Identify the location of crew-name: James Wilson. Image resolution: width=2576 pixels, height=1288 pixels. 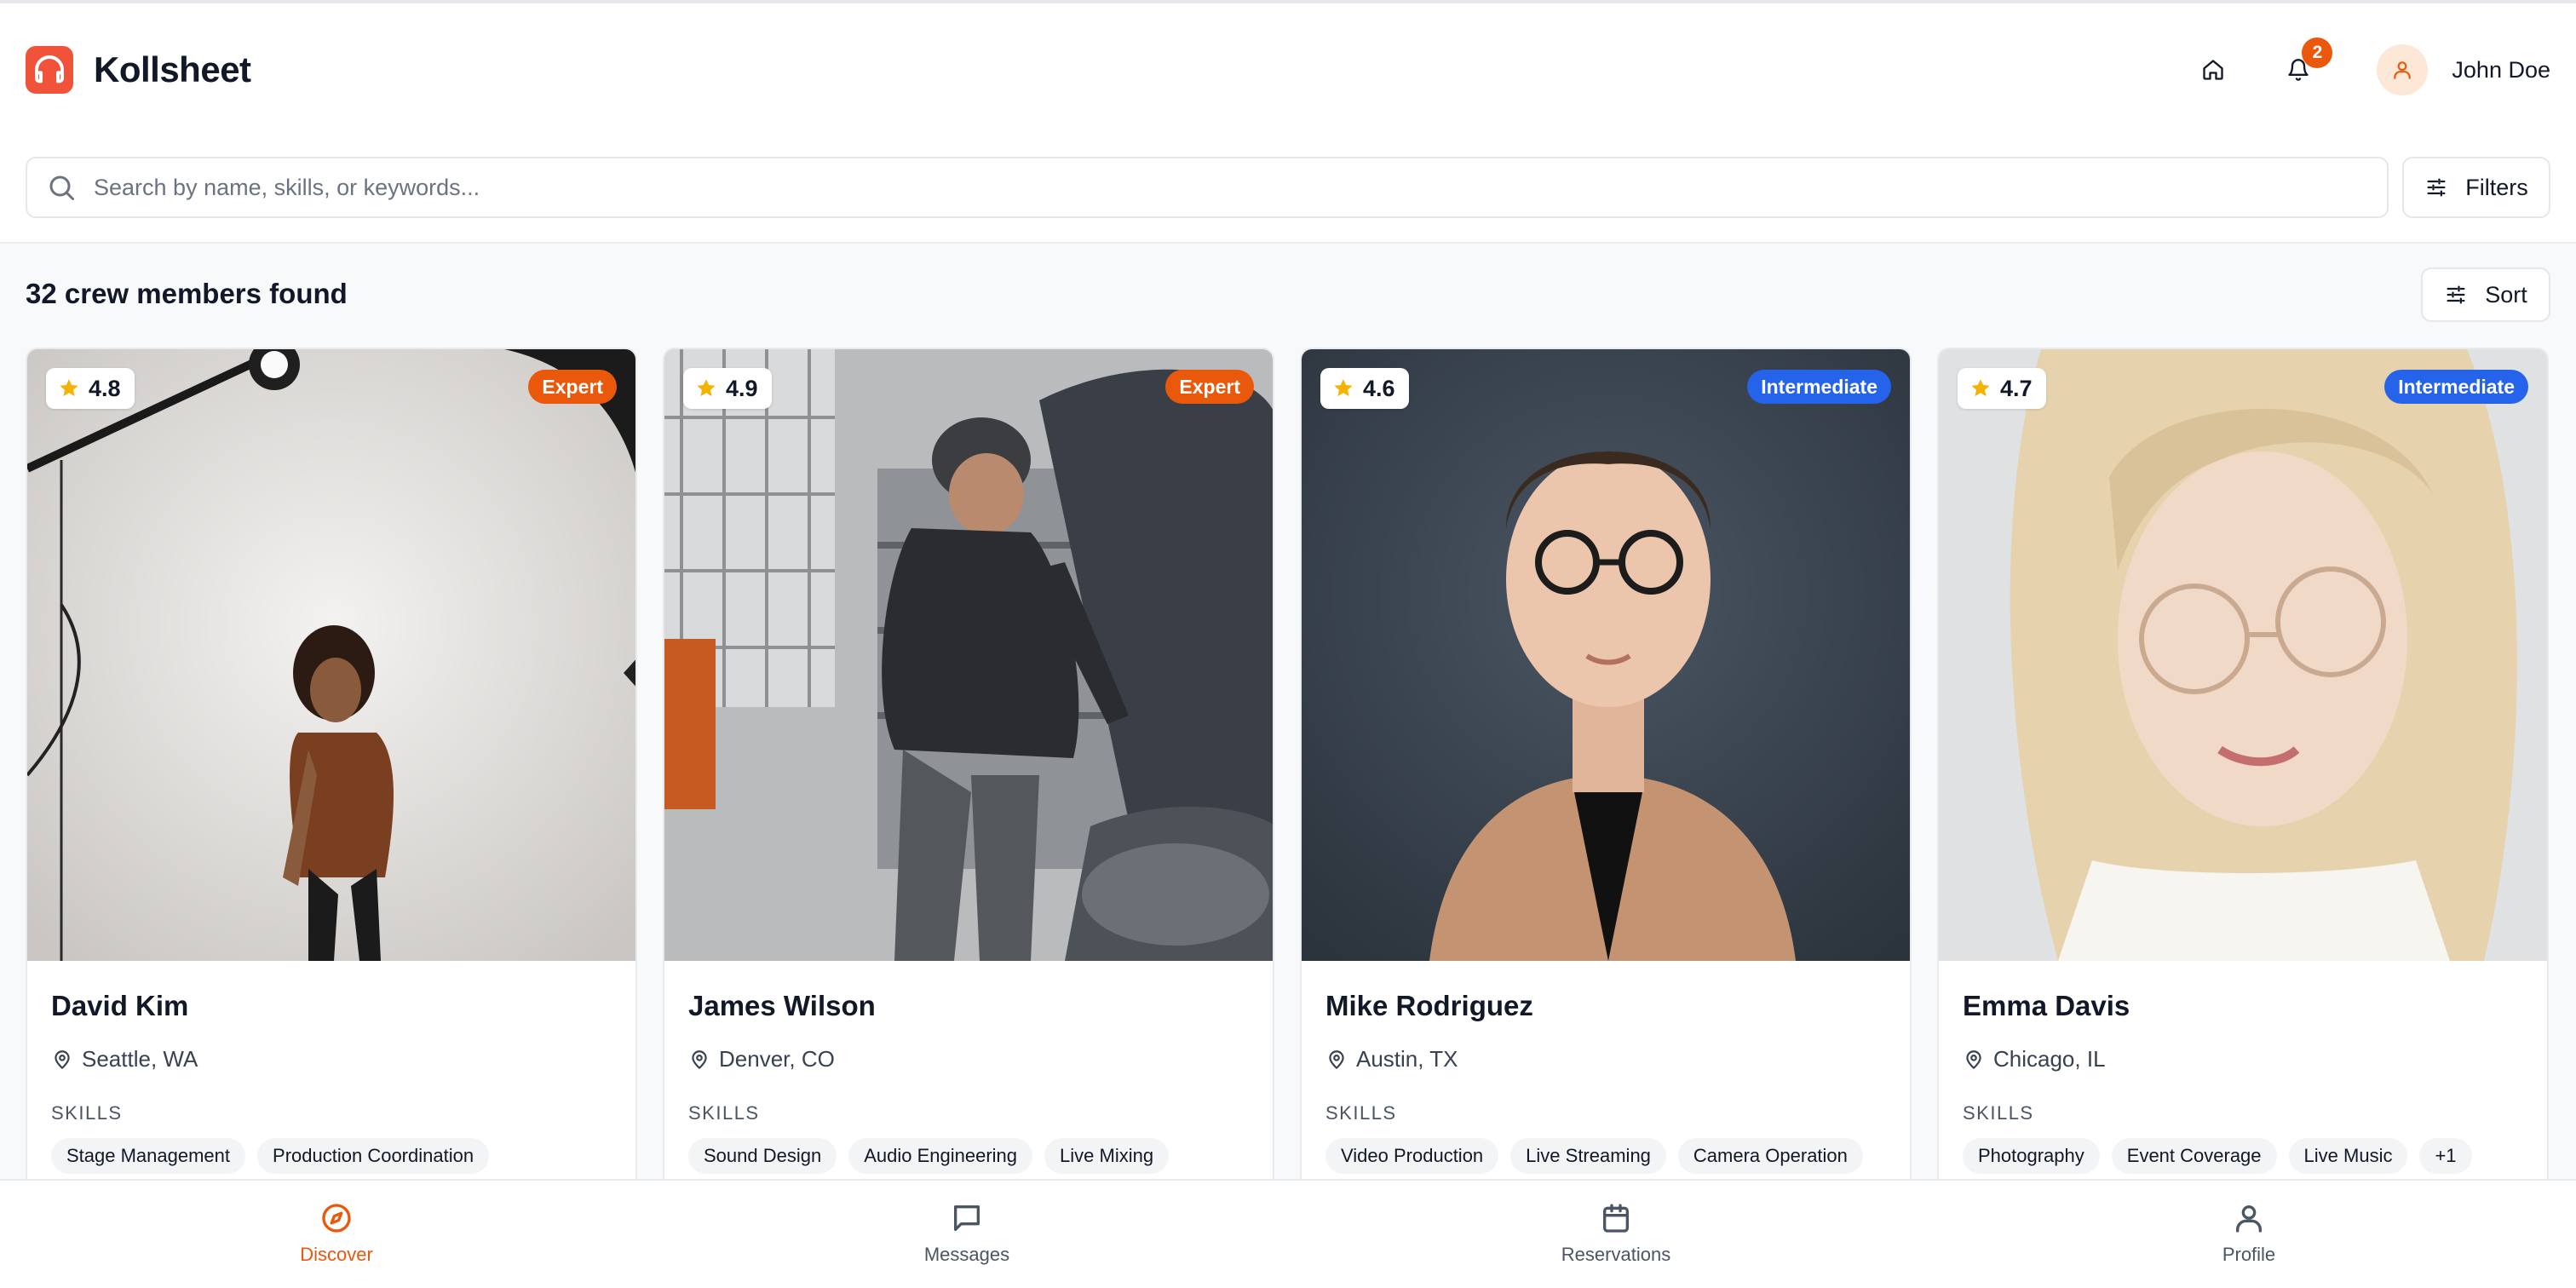
(782, 1006).